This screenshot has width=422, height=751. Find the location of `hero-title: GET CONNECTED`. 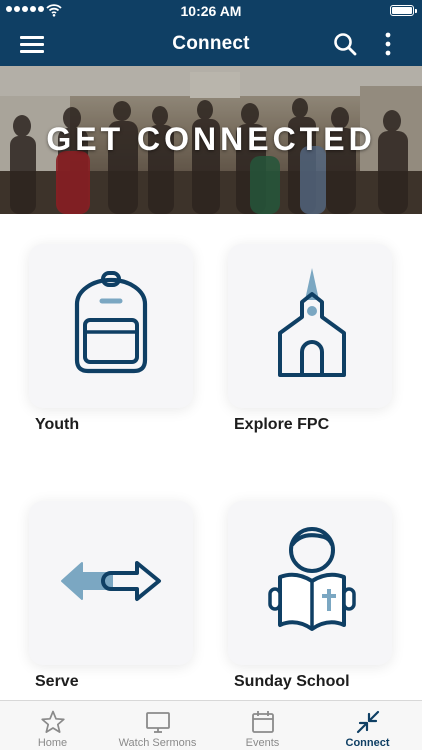

hero-title: GET CONNECTED is located at coordinates (211, 139).